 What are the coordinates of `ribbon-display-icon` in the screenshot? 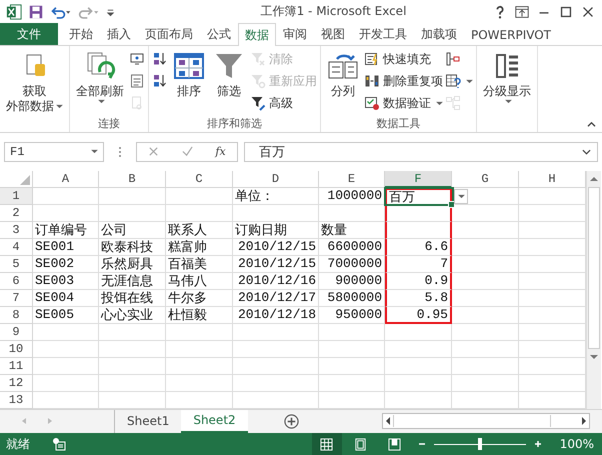 It's located at (522, 12).